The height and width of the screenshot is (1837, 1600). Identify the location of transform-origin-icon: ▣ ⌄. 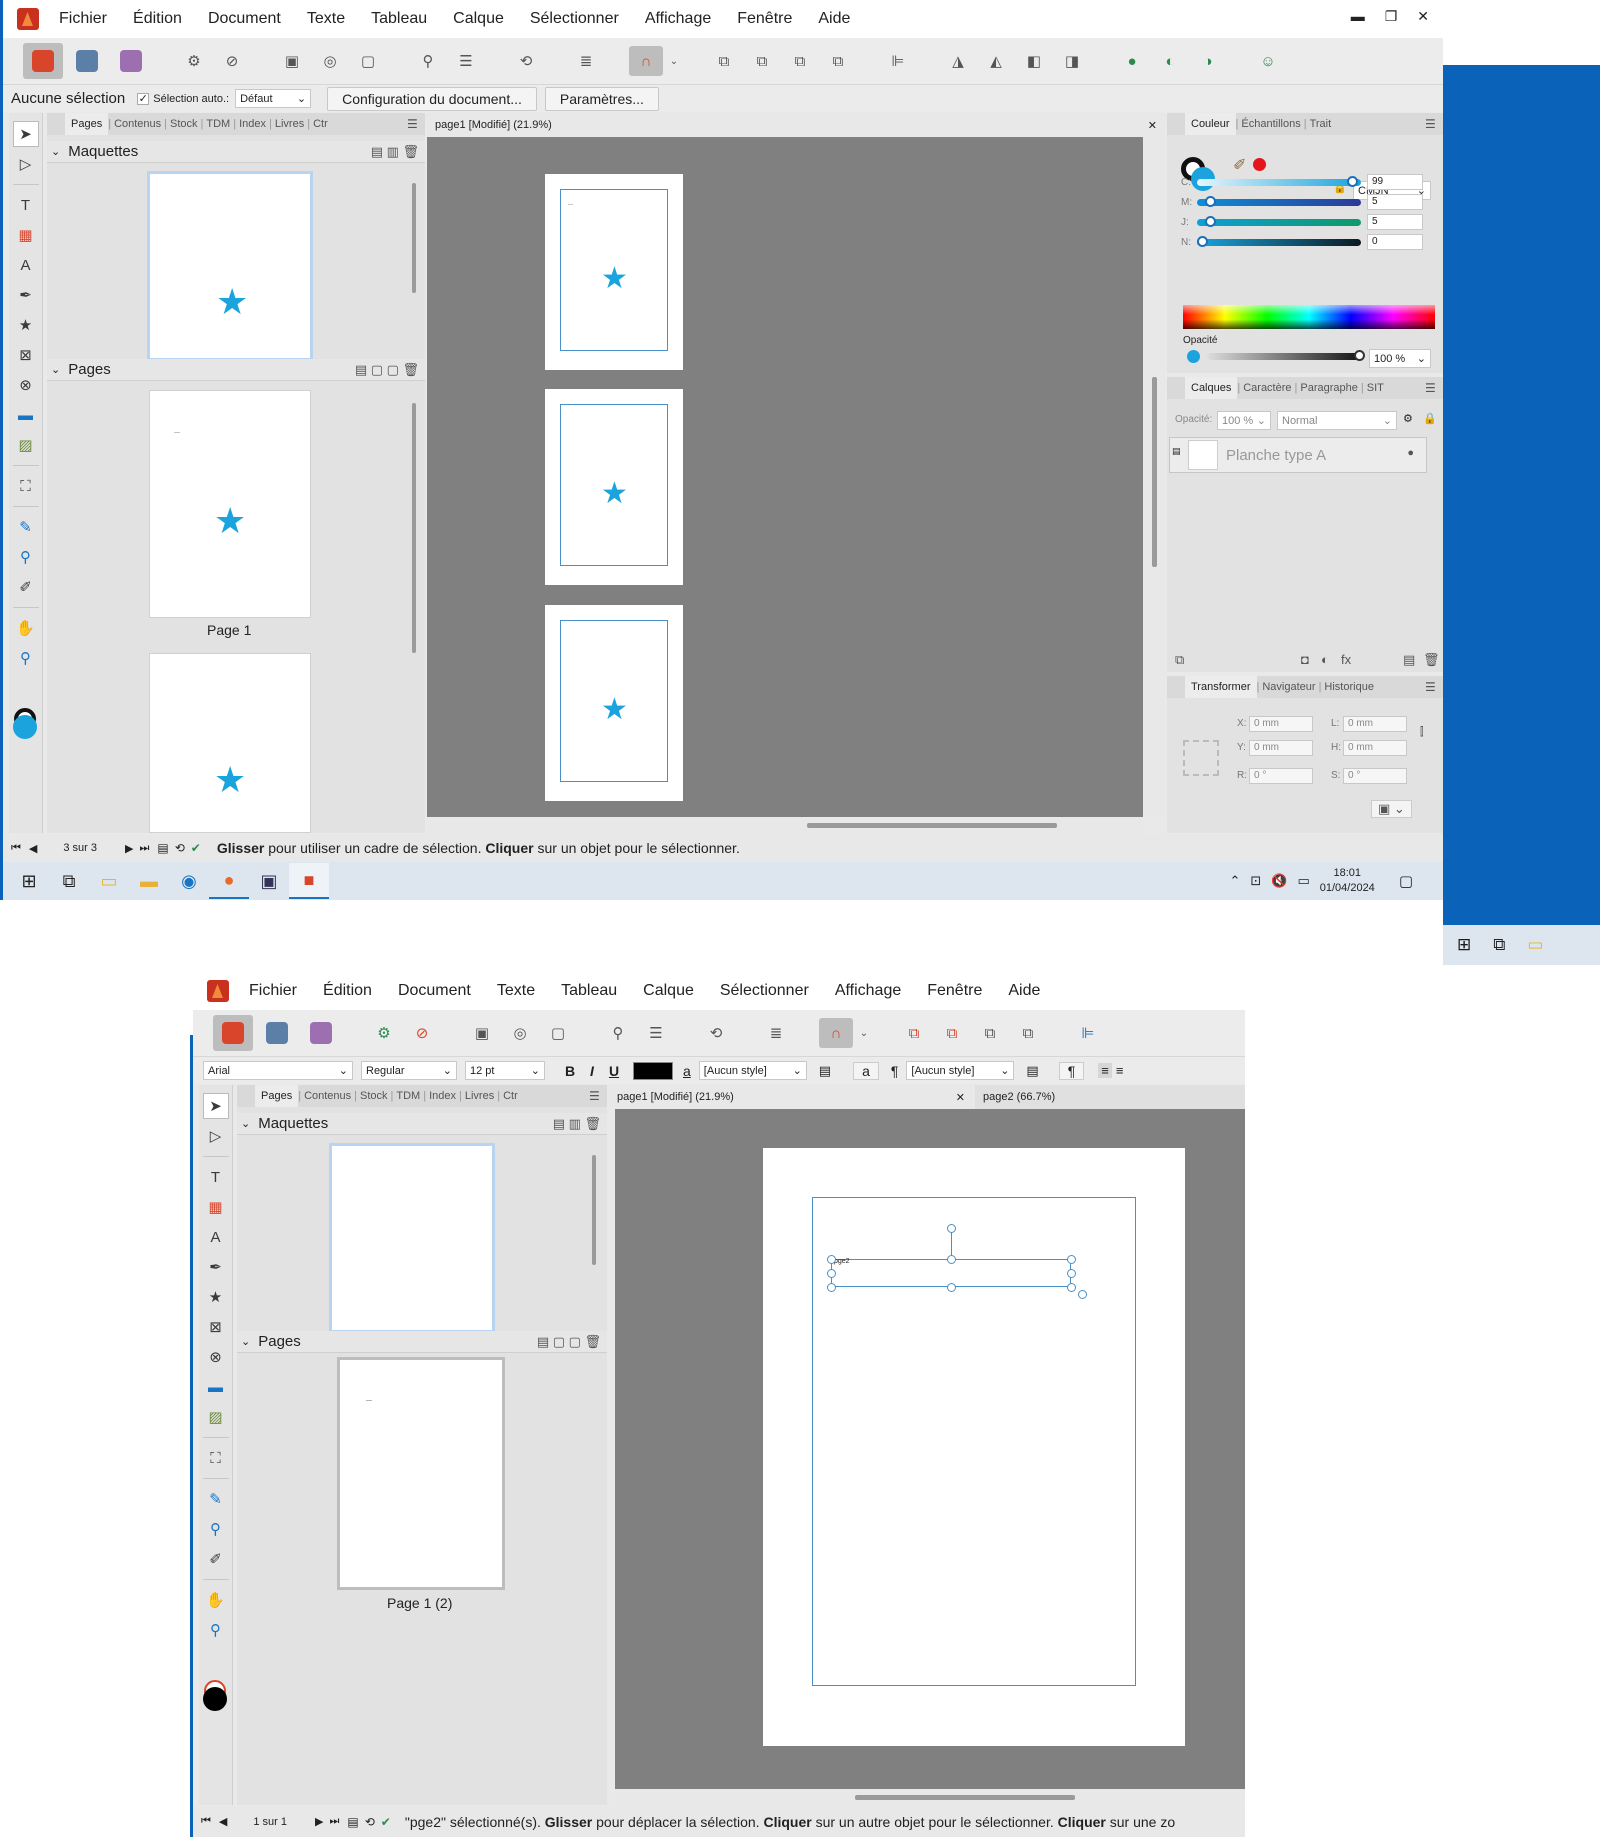
(1391, 809).